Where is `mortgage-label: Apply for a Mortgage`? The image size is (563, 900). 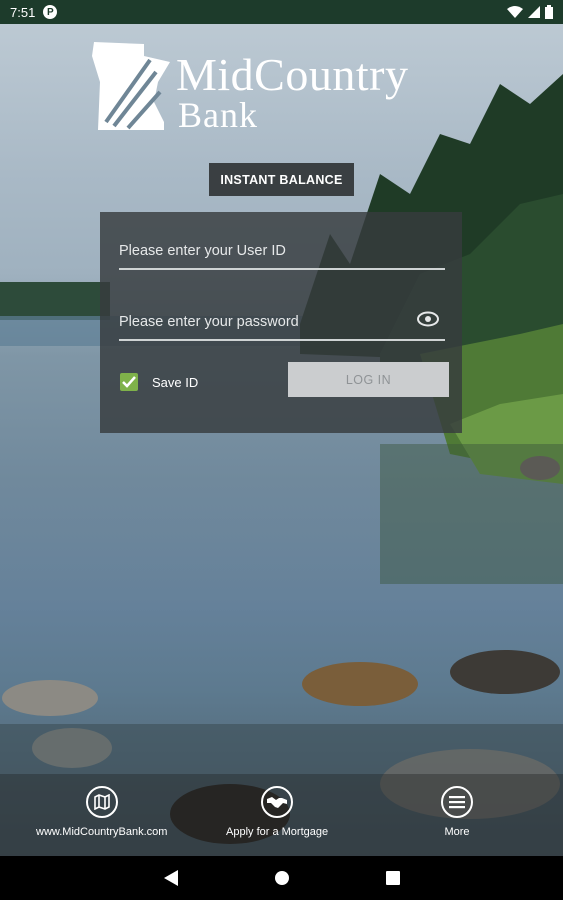
mortgage-label: Apply for a Mortgage is located at coordinates (277, 832).